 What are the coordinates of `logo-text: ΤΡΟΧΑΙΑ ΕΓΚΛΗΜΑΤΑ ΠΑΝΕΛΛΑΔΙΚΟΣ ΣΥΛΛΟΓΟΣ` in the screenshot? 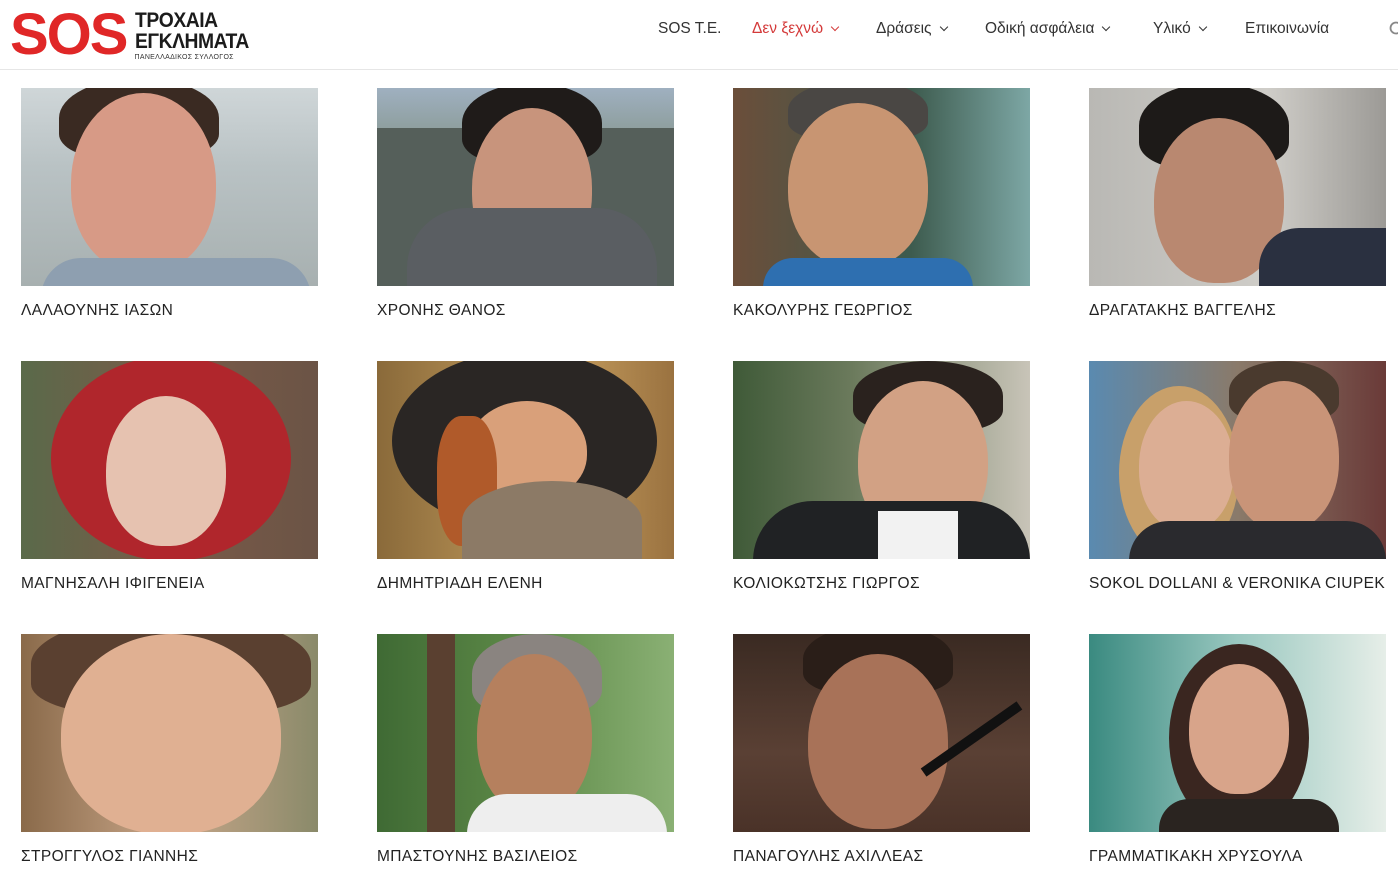 It's located at (197, 35).